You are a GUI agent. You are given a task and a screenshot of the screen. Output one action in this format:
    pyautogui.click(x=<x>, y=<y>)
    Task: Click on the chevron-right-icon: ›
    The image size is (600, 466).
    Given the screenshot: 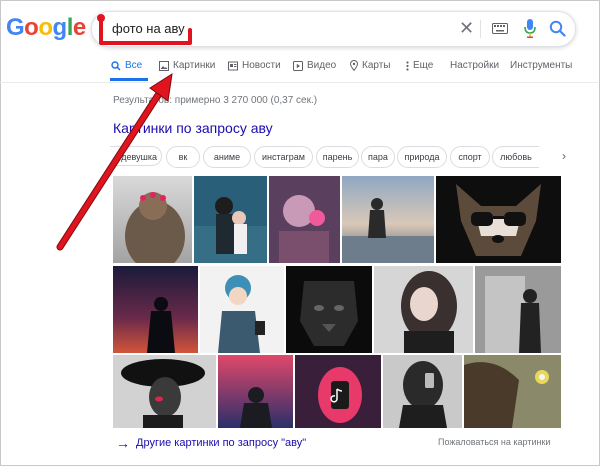 What is the action you would take?
    pyautogui.click(x=564, y=156)
    